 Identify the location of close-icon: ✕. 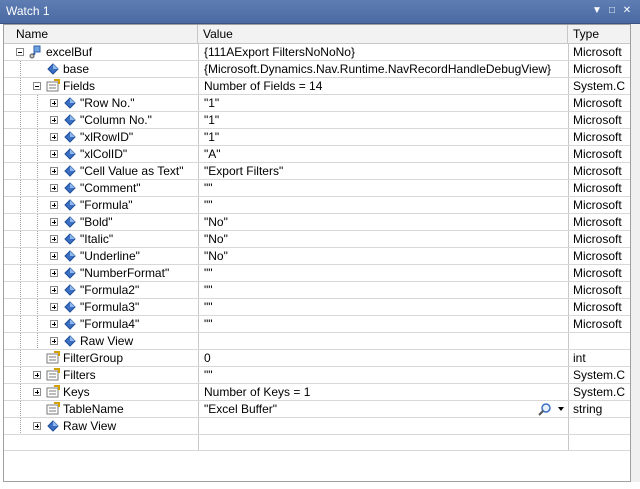
(627, 11).